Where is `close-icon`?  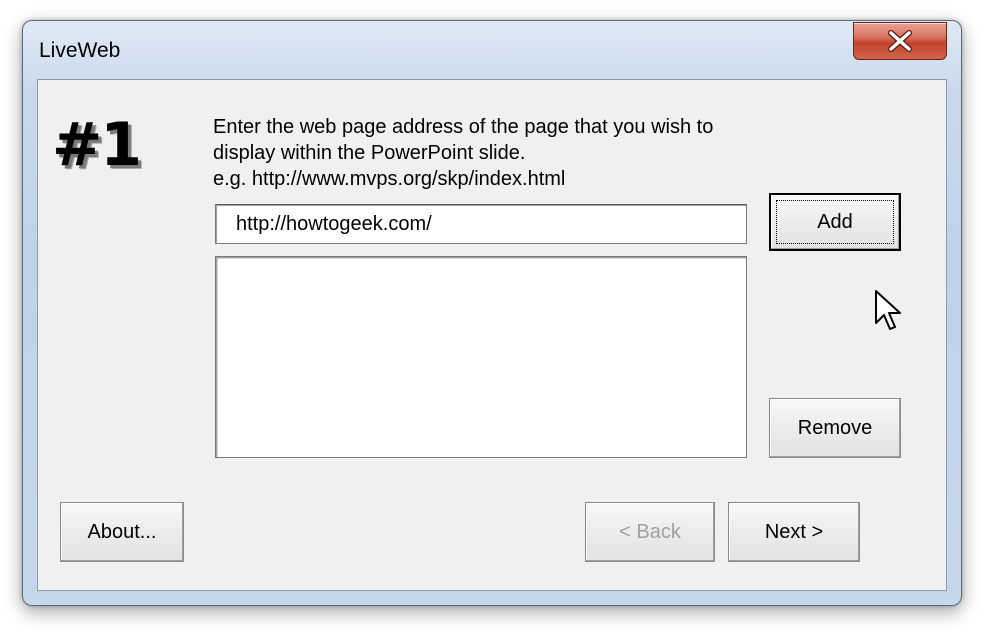 close-icon is located at coordinates (900, 41).